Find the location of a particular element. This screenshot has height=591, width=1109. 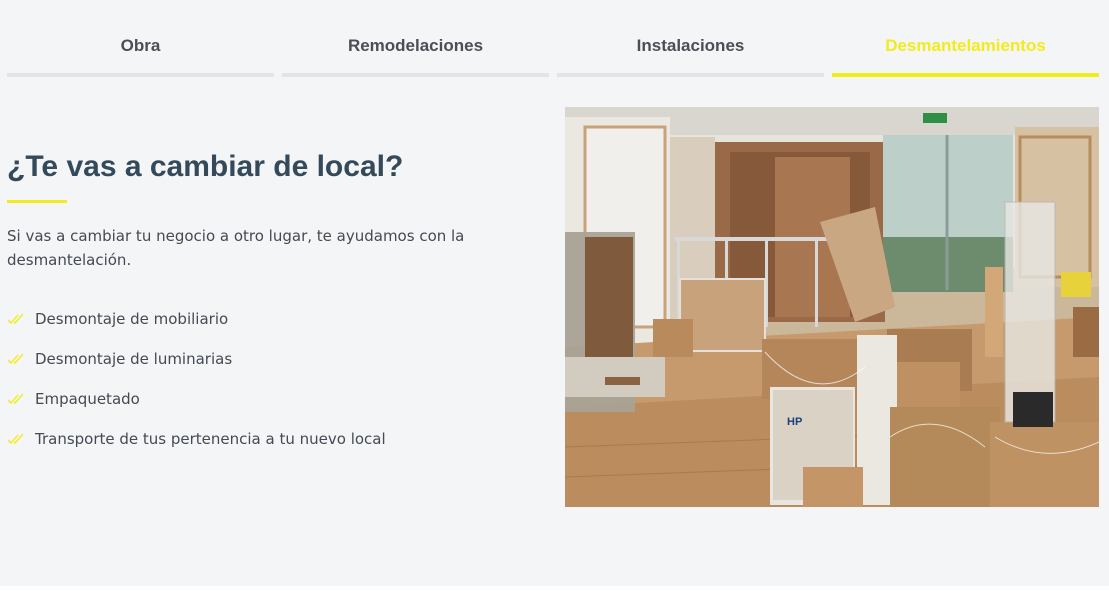

tab-desmantelamientos: Desmantelamientos is located at coordinates (965, 39).